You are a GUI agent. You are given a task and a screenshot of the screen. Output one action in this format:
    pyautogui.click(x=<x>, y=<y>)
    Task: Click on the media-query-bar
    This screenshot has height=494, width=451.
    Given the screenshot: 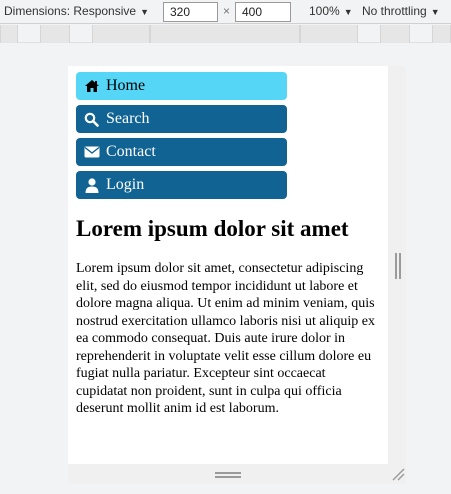 What is the action you would take?
    pyautogui.click(x=225, y=34)
    